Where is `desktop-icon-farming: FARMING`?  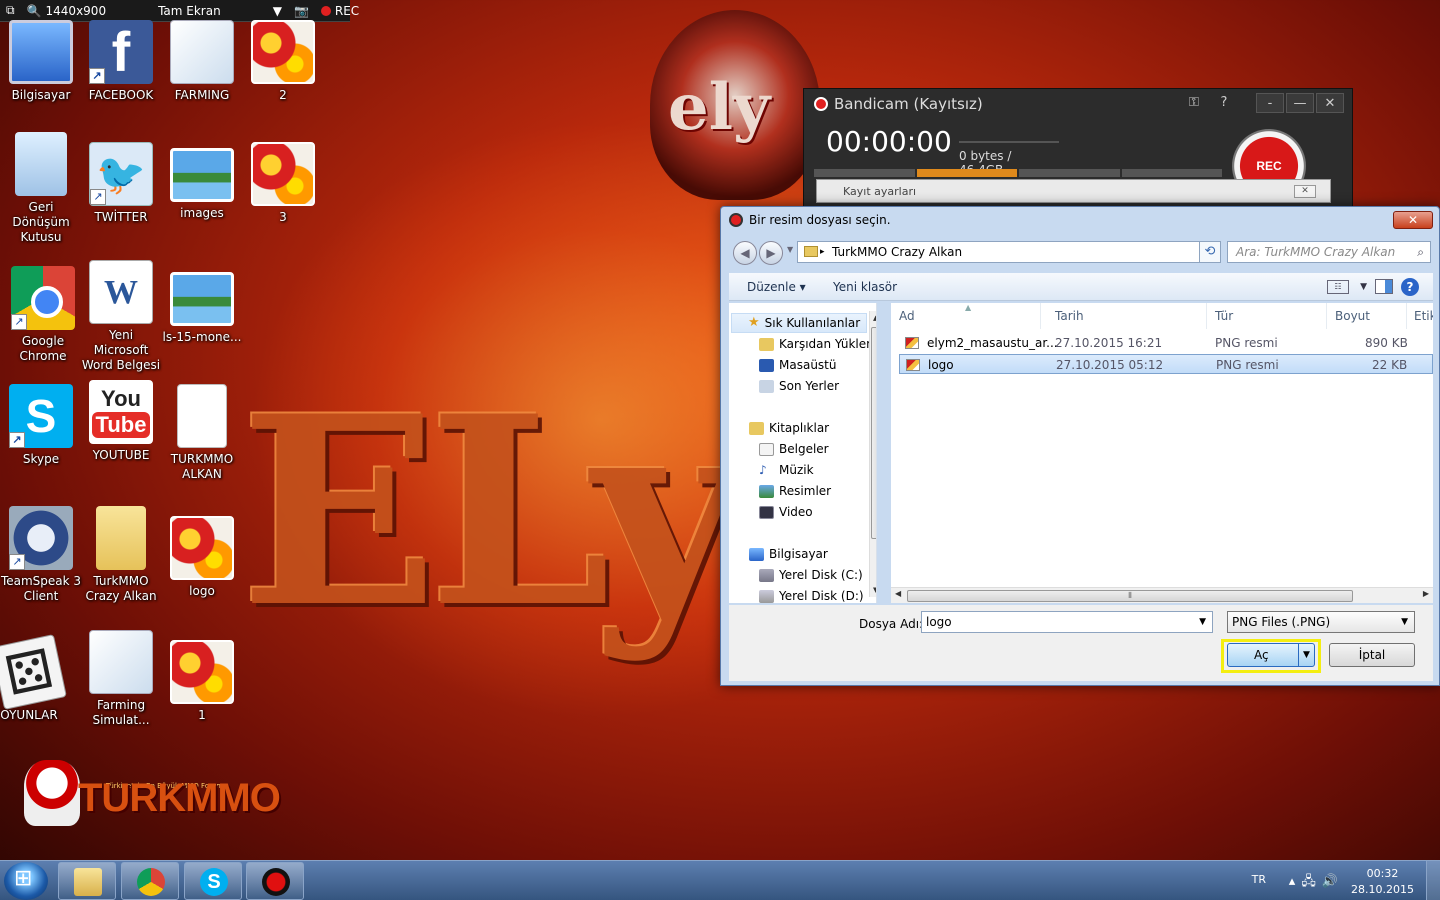
desktop-icon-farming: FARMING is located at coordinates (202, 61).